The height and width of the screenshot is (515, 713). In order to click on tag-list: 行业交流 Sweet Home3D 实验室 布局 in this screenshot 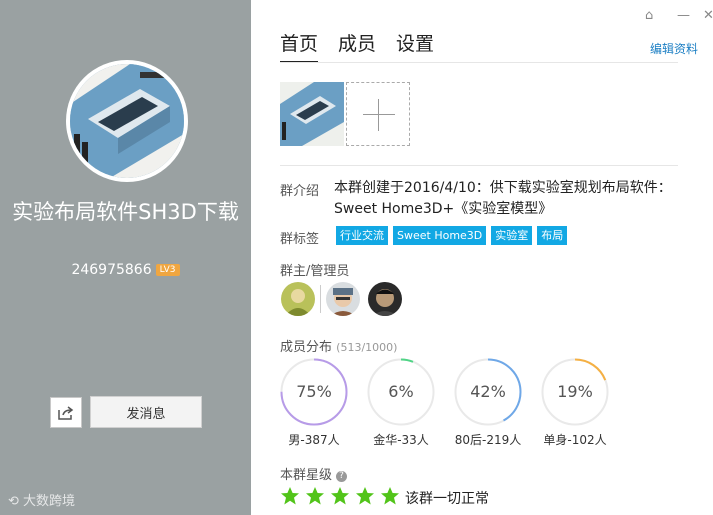, I will do `click(452, 235)`.